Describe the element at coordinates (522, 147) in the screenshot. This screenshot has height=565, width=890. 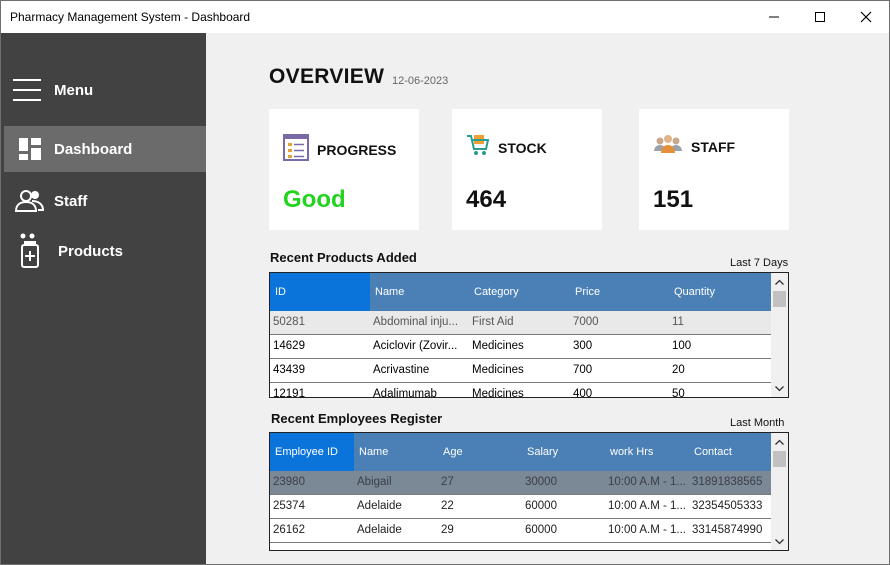
I see `stock-card-title: STOCK` at that location.